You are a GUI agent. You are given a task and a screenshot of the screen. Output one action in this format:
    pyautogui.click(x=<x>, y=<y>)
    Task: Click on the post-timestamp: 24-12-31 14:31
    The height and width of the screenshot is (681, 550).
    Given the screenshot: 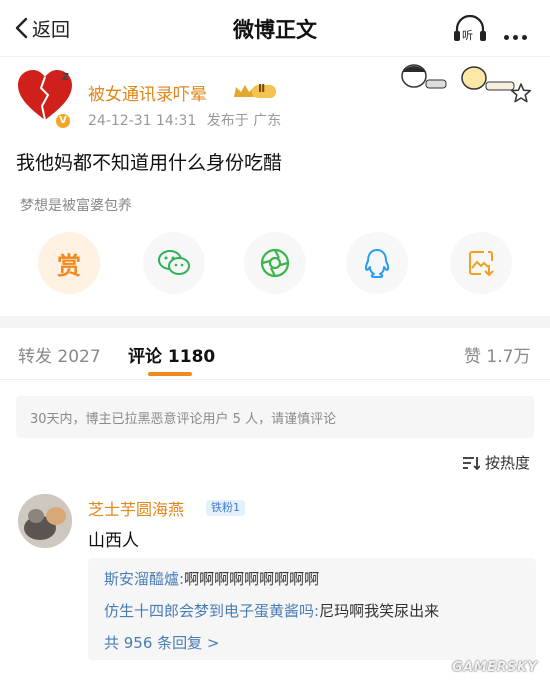 What is the action you would take?
    pyautogui.click(x=142, y=121)
    